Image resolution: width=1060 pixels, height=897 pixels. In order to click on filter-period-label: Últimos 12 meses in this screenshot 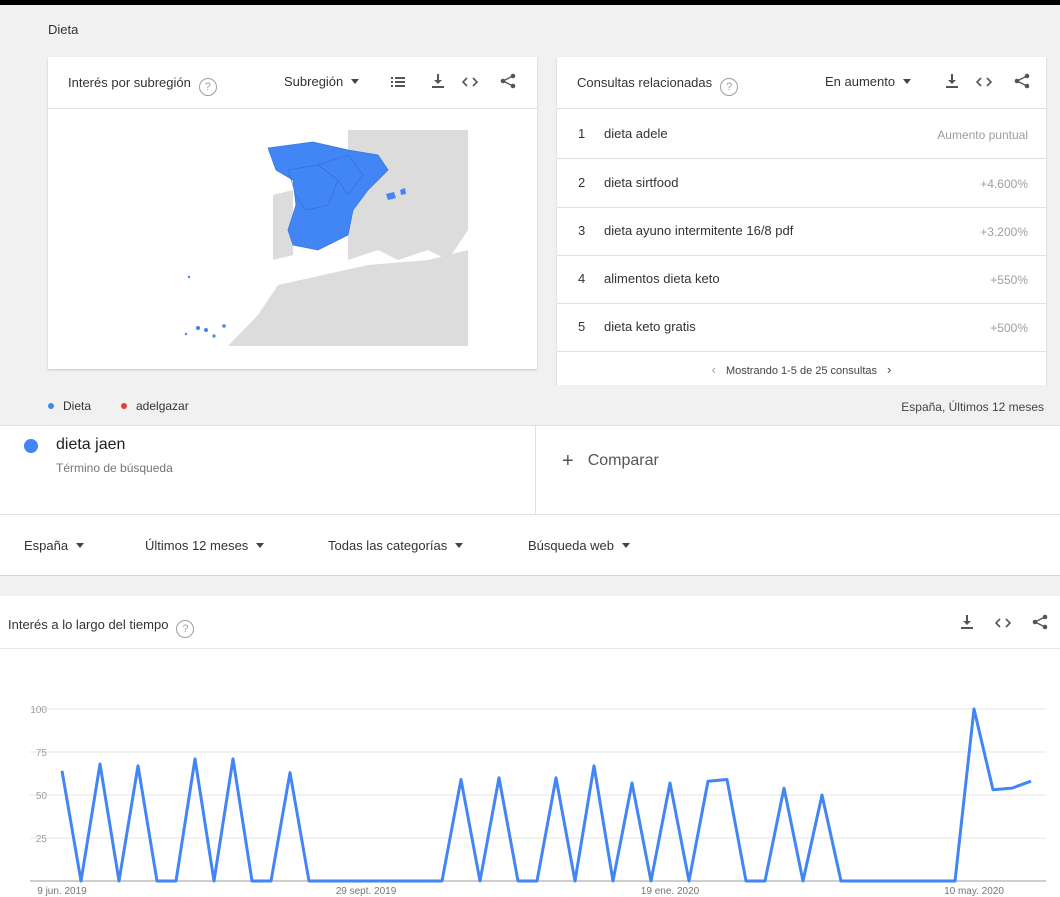, I will do `click(197, 545)`.